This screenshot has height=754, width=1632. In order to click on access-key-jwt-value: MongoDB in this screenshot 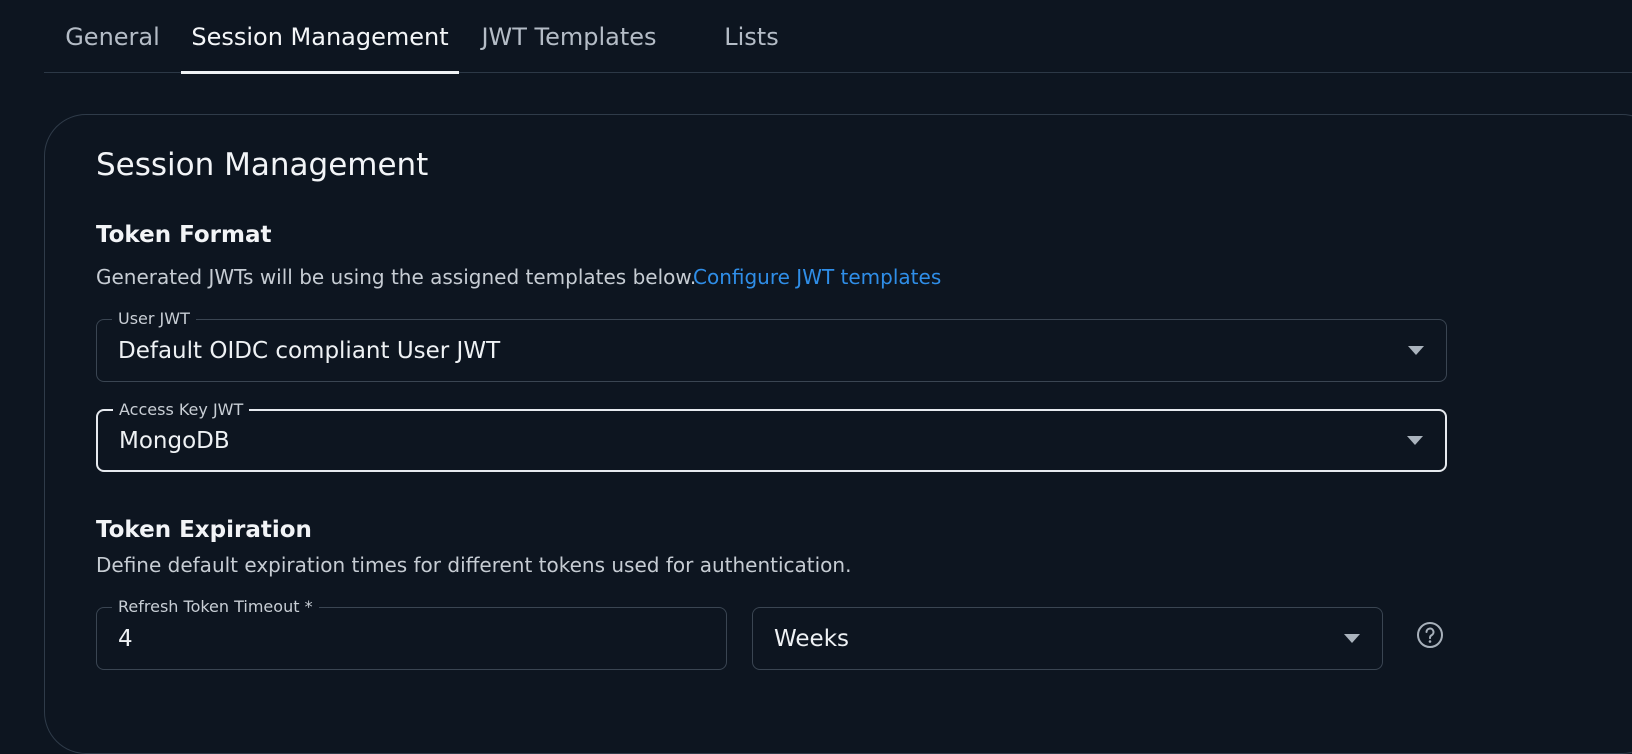, I will do `click(174, 440)`.